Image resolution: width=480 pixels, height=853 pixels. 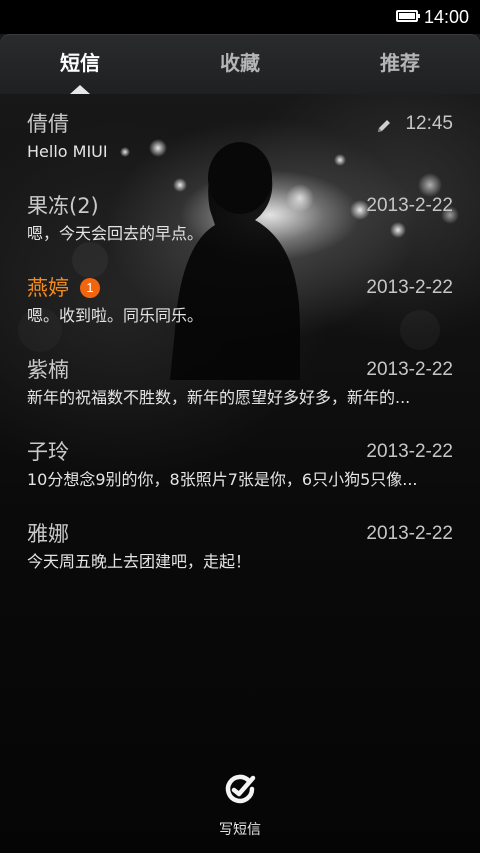 I want to click on tab-favorites: 收藏, so click(x=240, y=64).